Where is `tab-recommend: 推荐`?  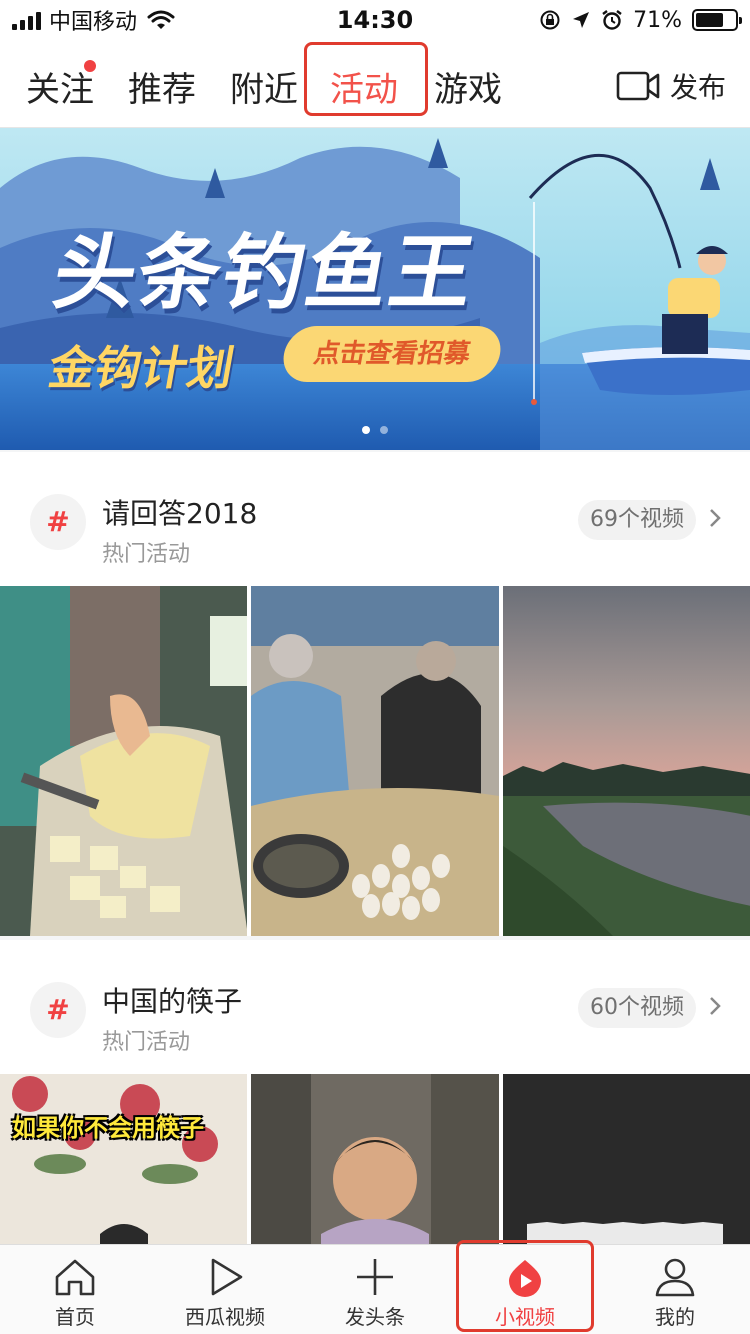
tab-recommend: 推荐 is located at coordinates (162, 86).